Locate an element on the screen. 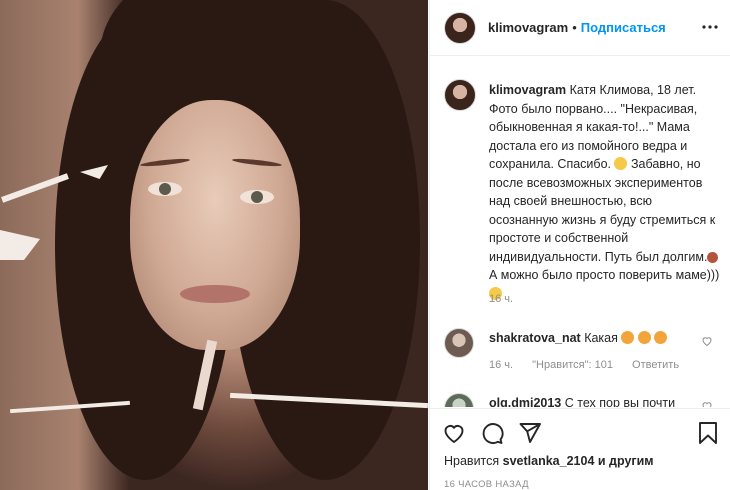 This screenshot has width=730, height=490. reply-button: Ответить is located at coordinates (655, 365).